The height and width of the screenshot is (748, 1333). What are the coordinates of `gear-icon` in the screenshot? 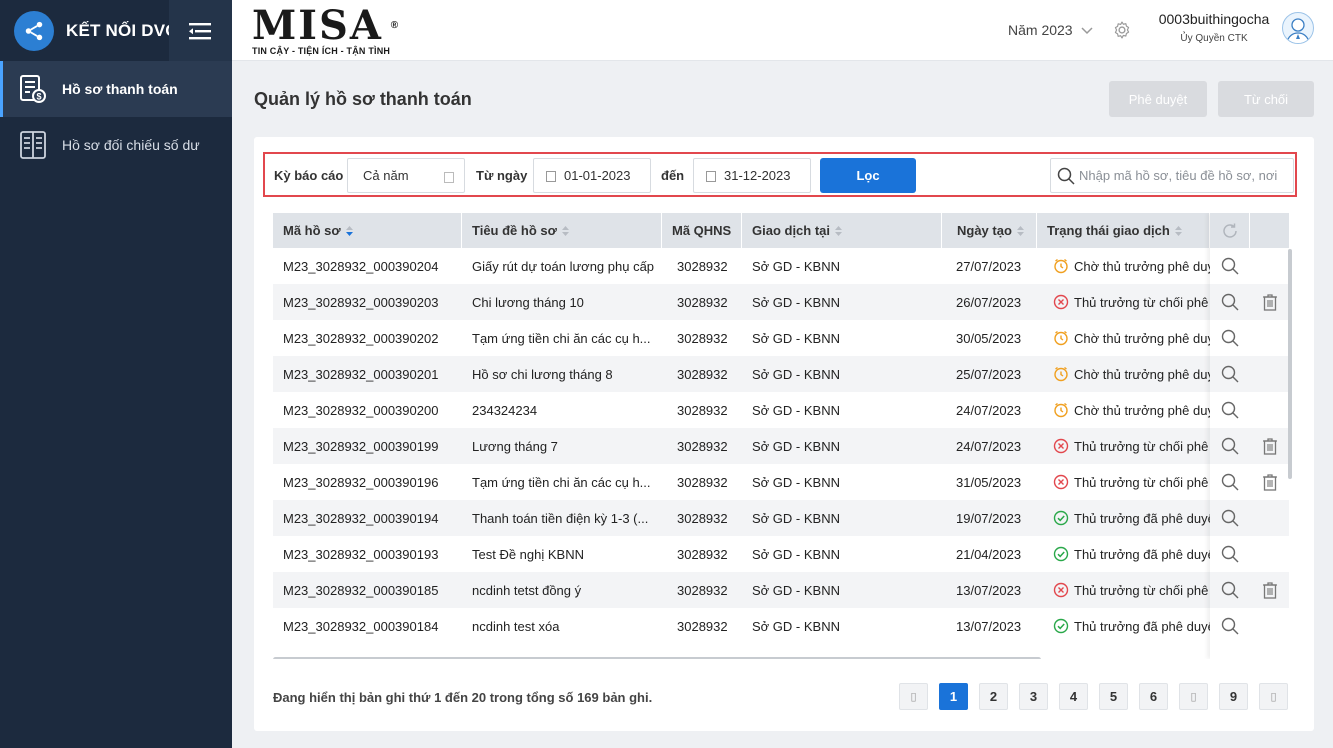 It's located at (1122, 31).